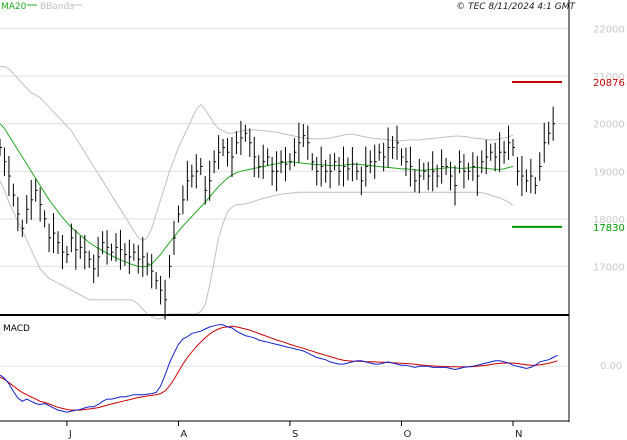 The width and height of the screenshot is (627, 440). I want to click on x-tick-label: O, so click(407, 434).